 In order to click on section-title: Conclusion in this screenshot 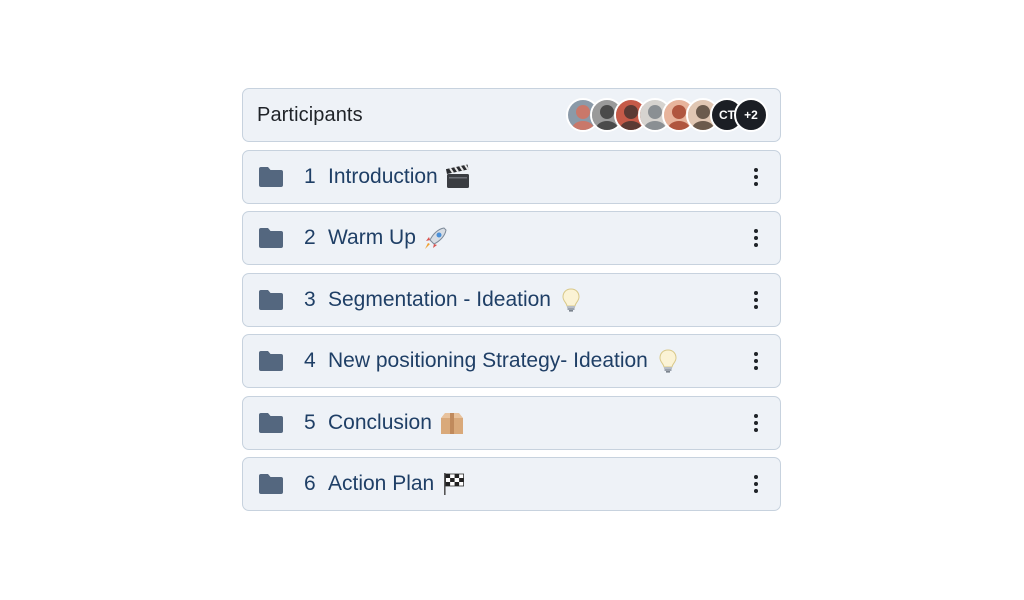, I will do `click(380, 422)`.